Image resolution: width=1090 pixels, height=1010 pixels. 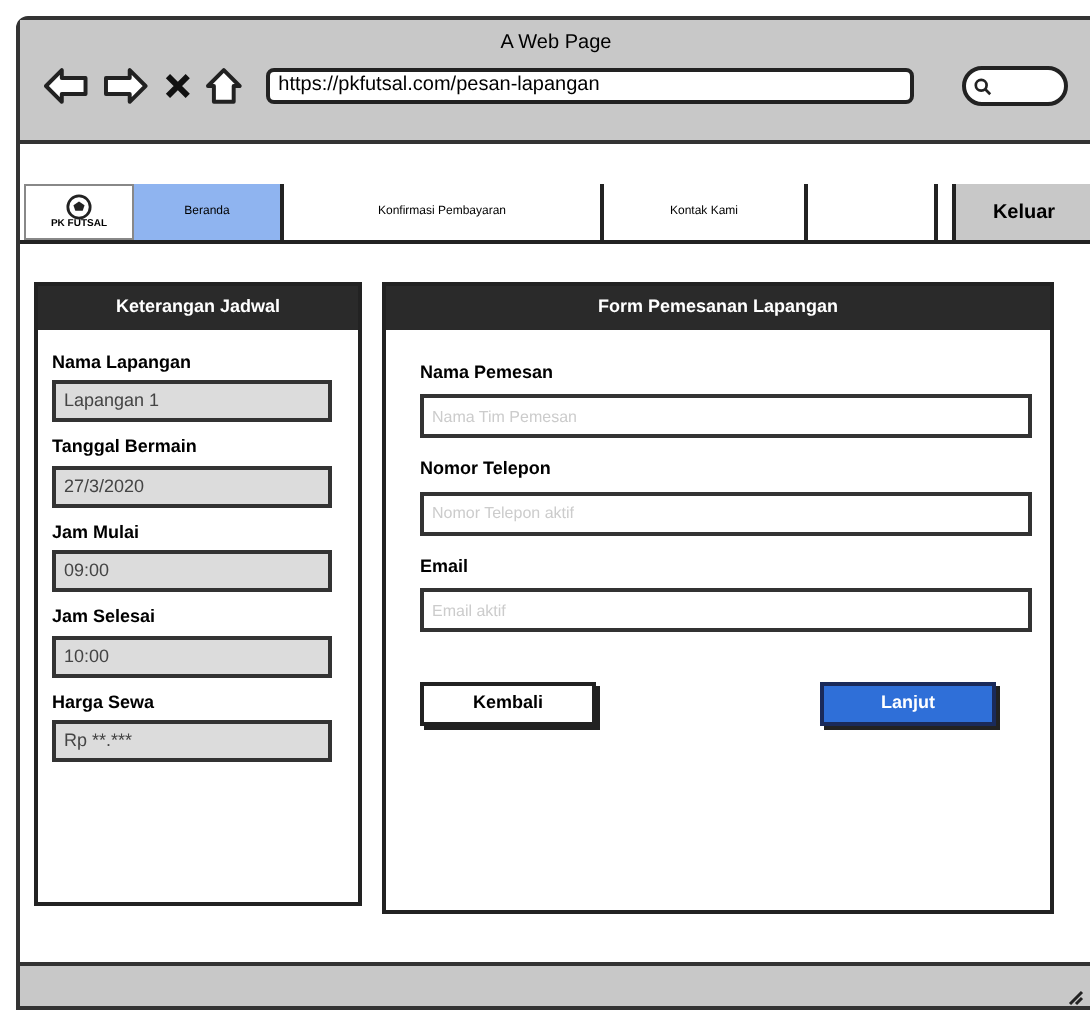 What do you see at coordinates (79, 207) in the screenshot?
I see `ball-icon` at bounding box center [79, 207].